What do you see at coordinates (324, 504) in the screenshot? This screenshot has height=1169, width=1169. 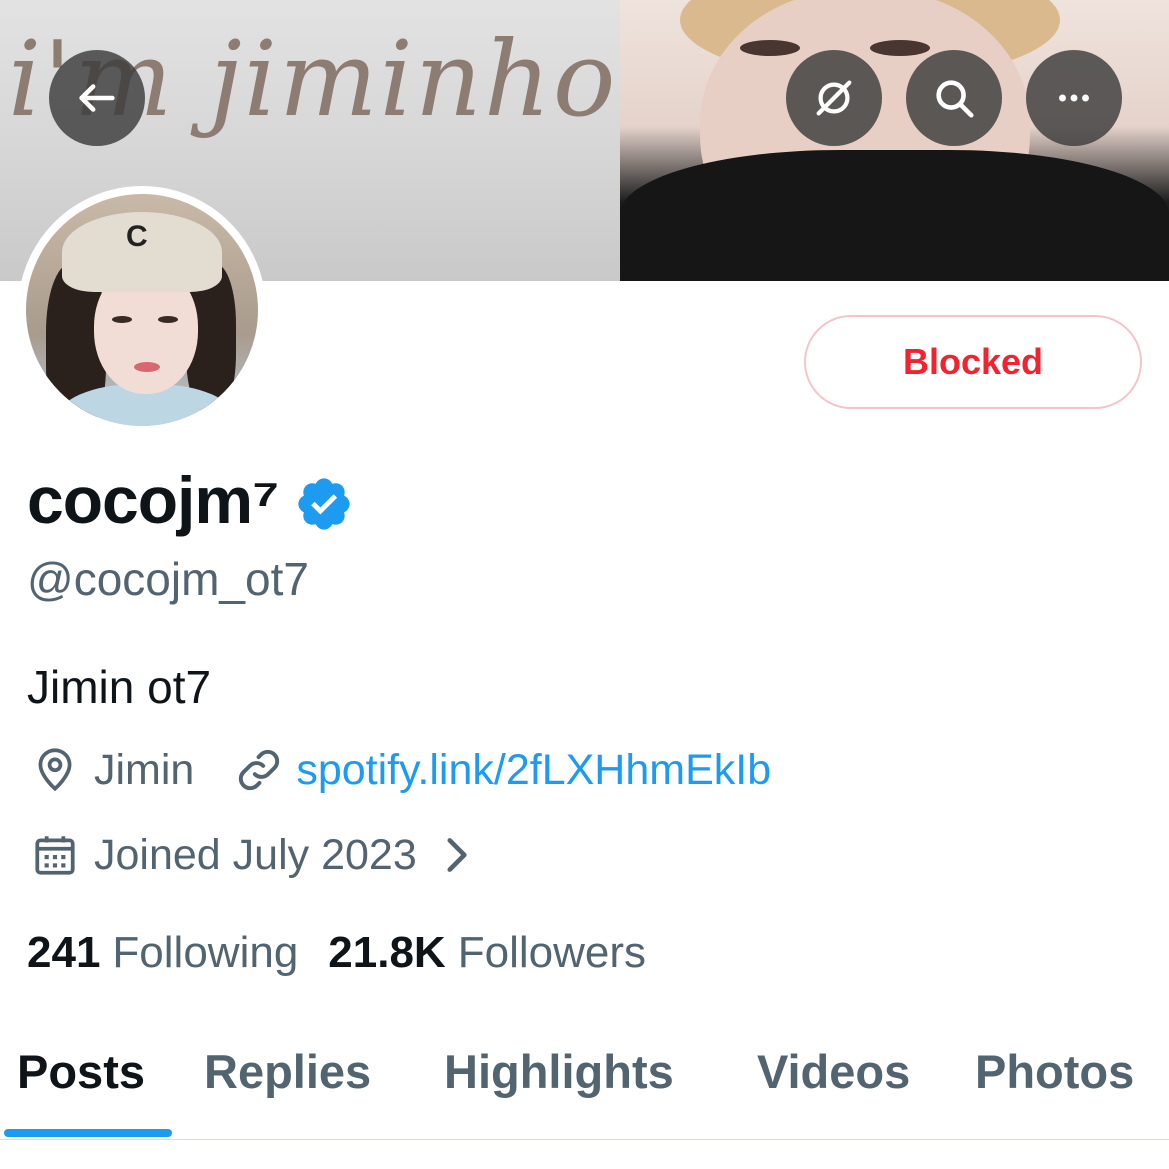 I see `verified-badge-icon` at bounding box center [324, 504].